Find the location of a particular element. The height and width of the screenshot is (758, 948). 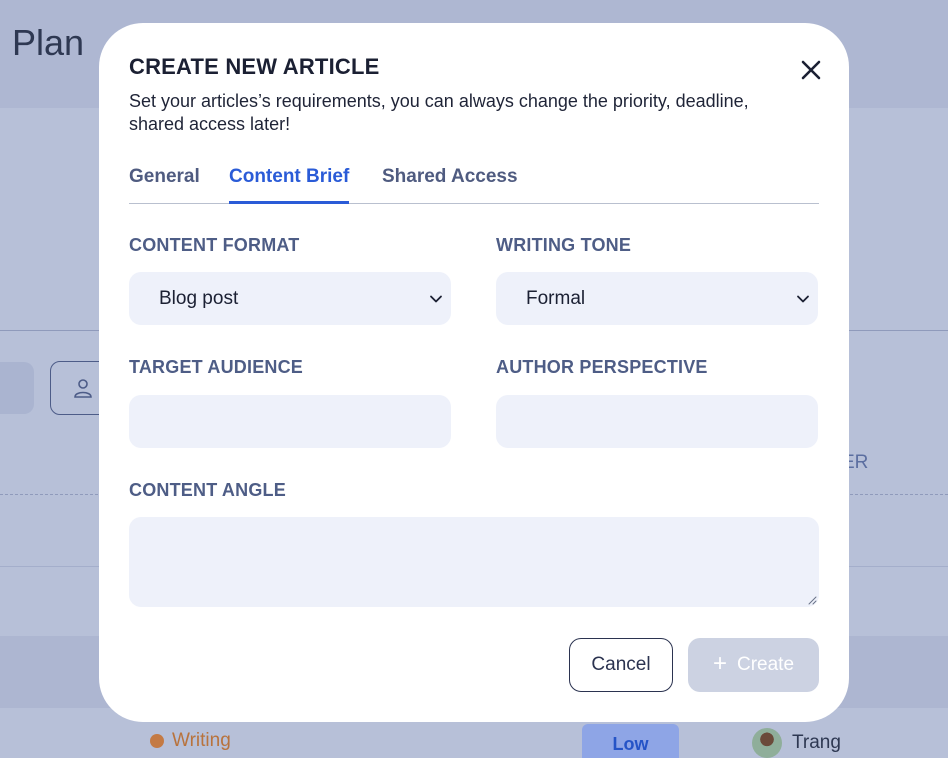

writing-tone-value: Formal is located at coordinates (556, 298).